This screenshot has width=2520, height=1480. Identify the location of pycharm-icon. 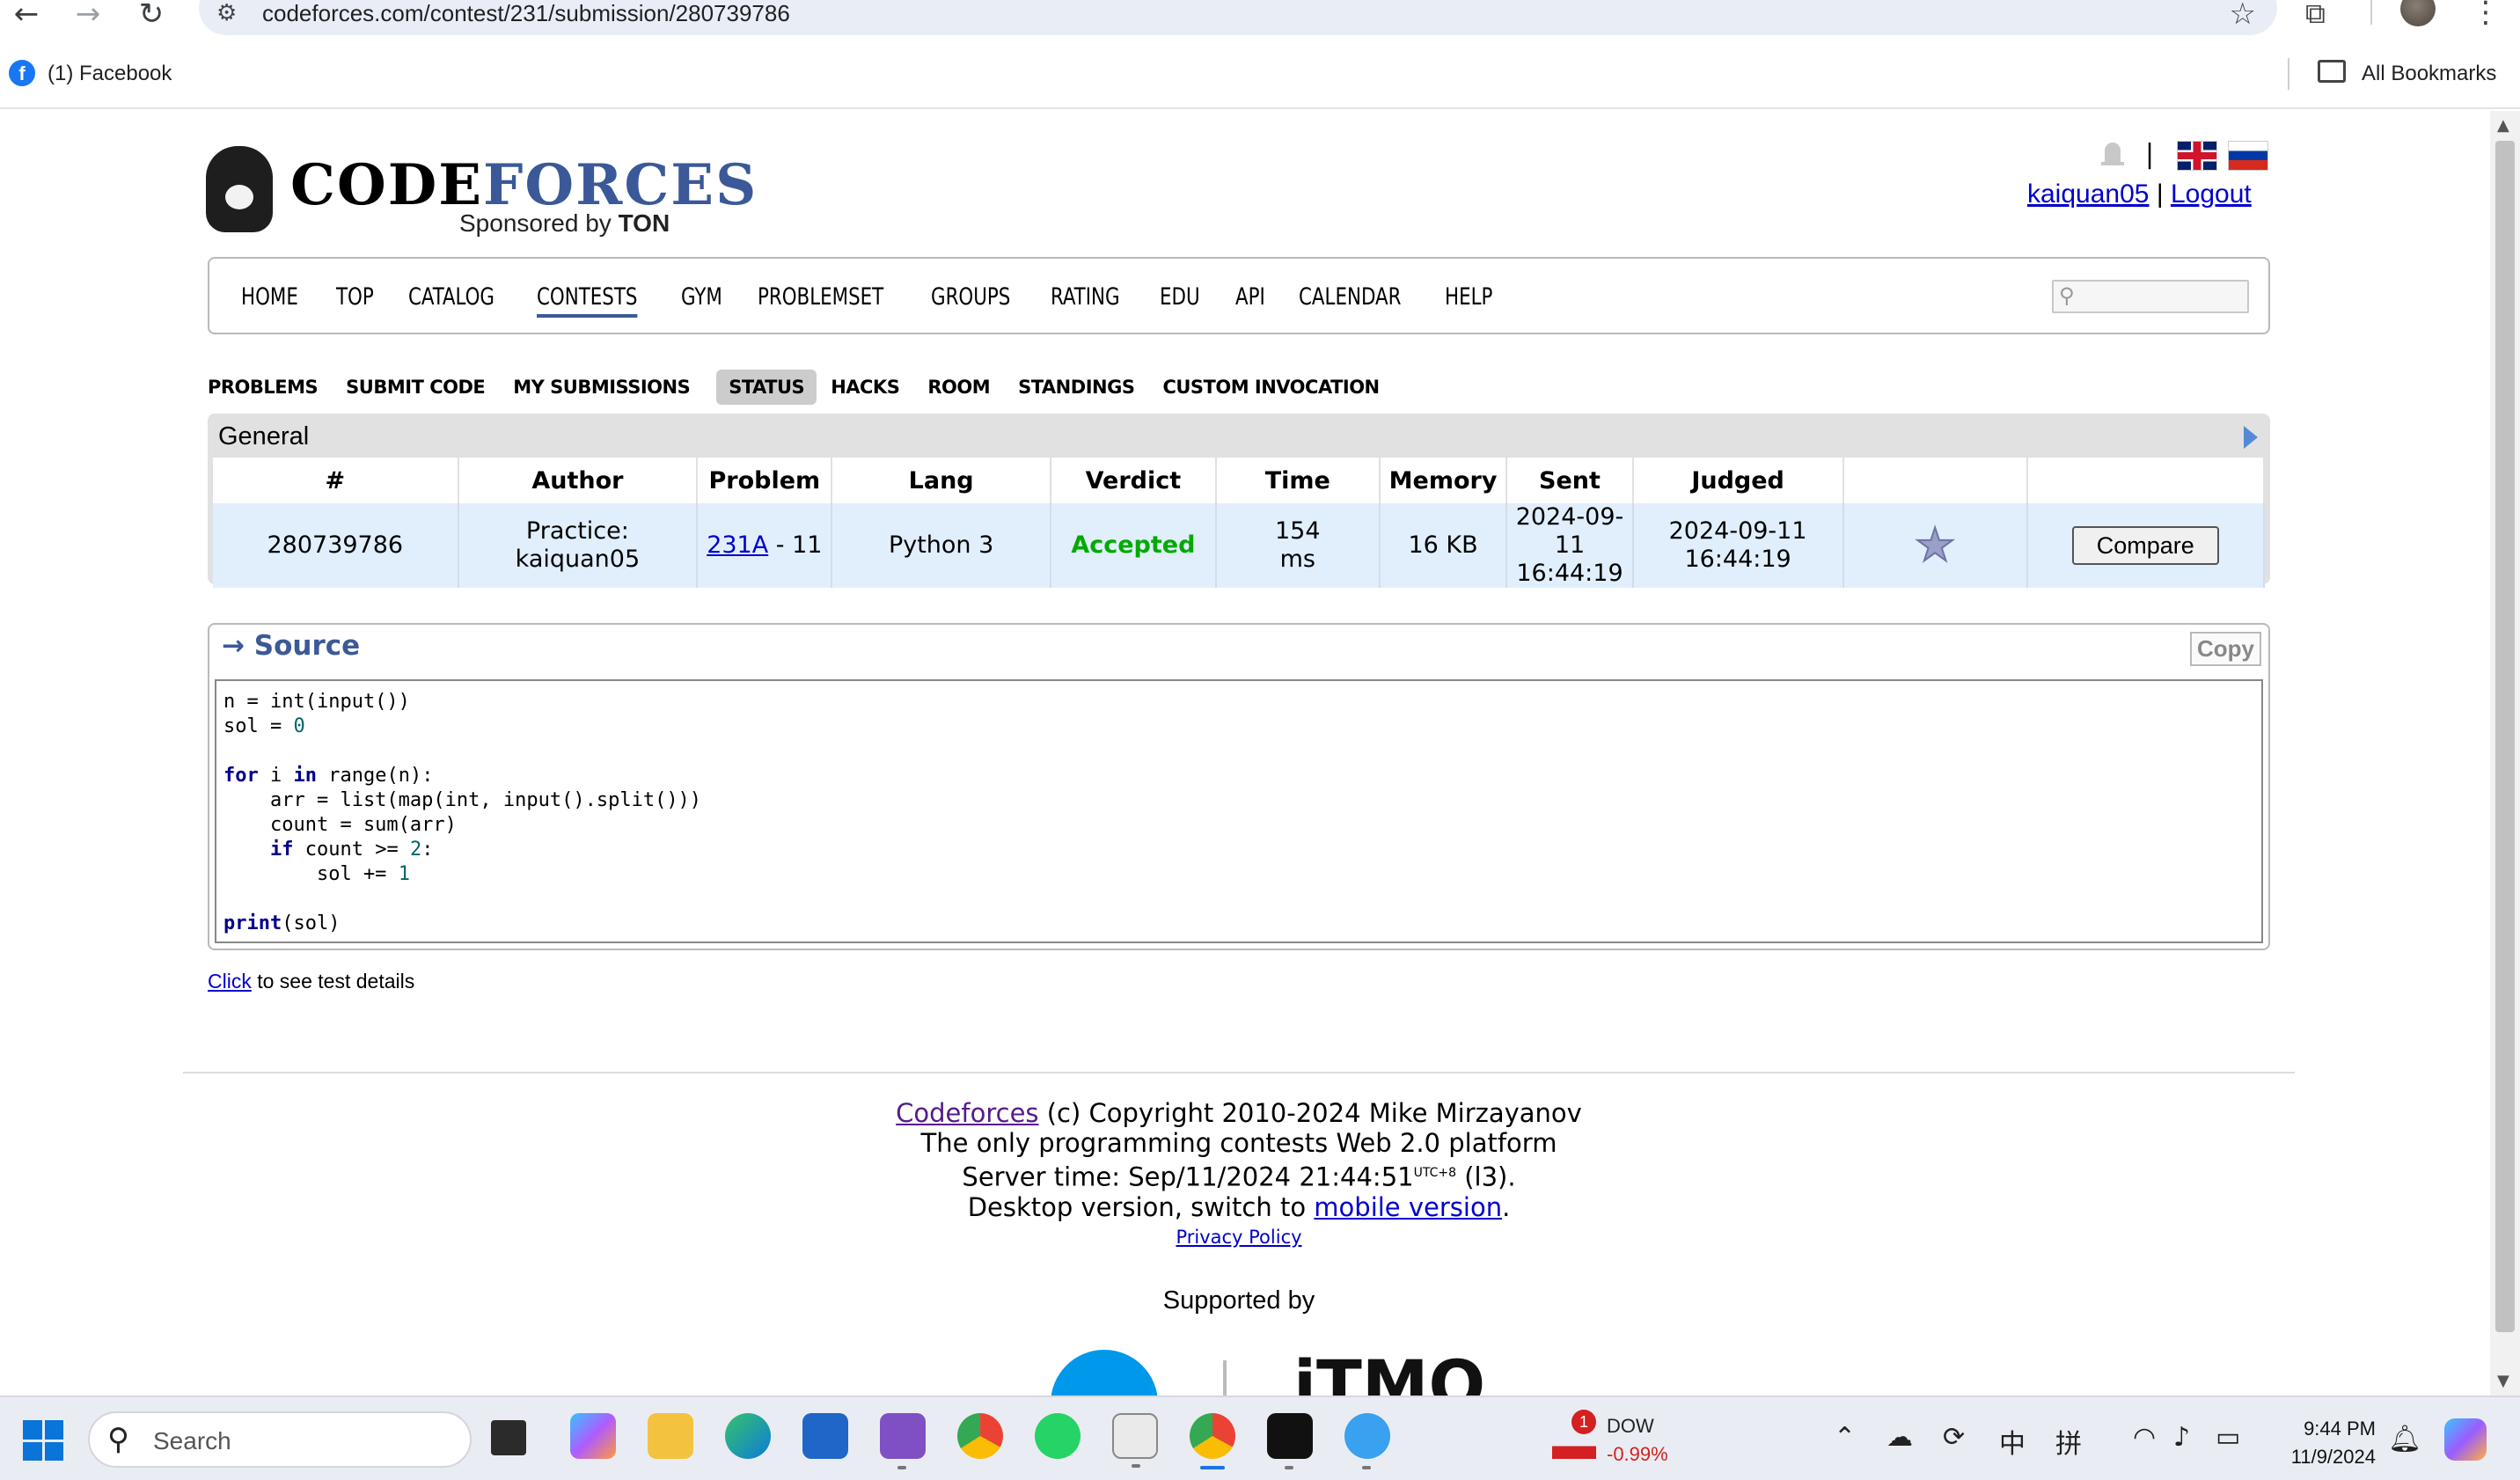
(1290, 1441).